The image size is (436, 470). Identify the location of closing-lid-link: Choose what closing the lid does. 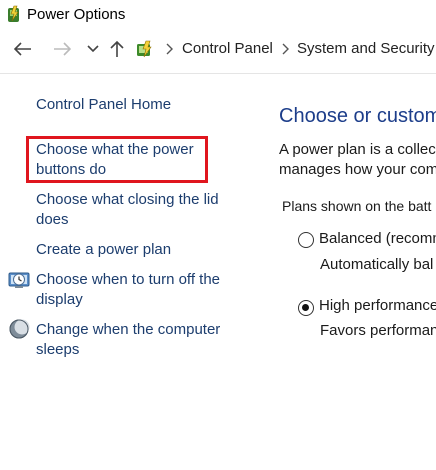
(136, 210).